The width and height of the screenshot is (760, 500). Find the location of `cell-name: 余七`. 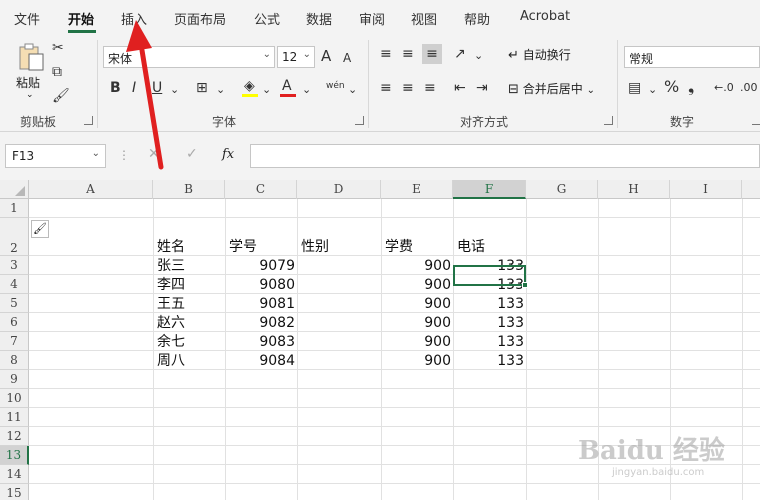

cell-name: 余七 is located at coordinates (171, 342).